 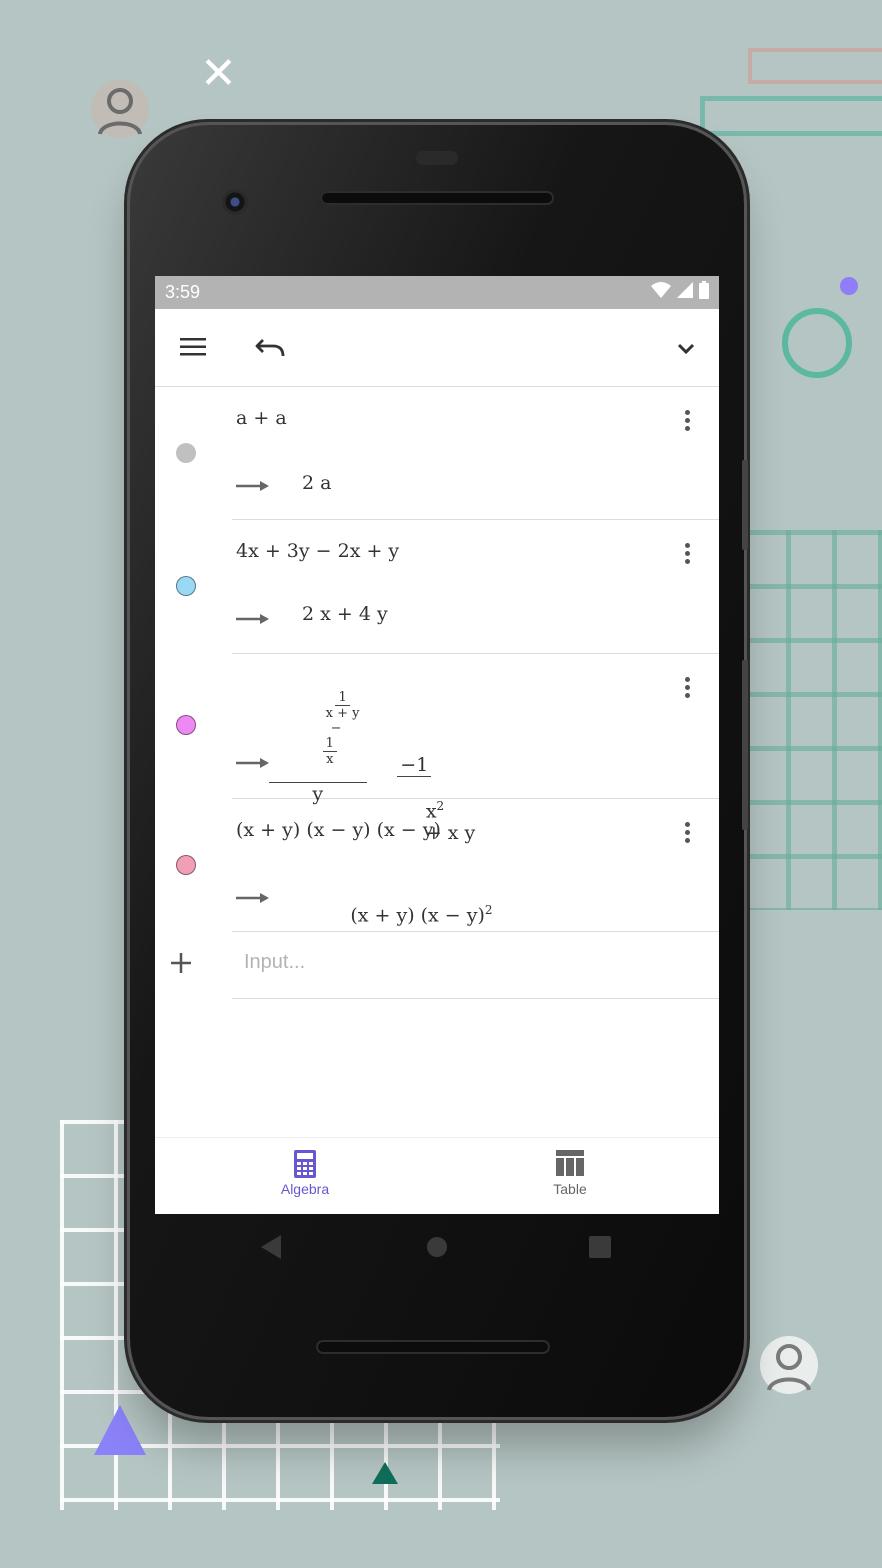 I want to click on hamburger-menu-icon, so click(x=193, y=347).